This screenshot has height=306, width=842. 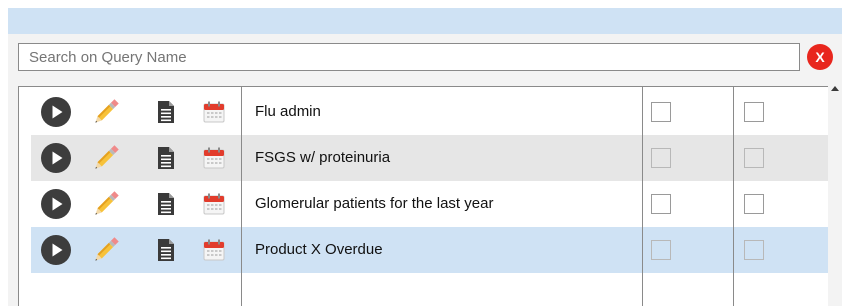 I want to click on scroll-up-icon, so click(x=835, y=88).